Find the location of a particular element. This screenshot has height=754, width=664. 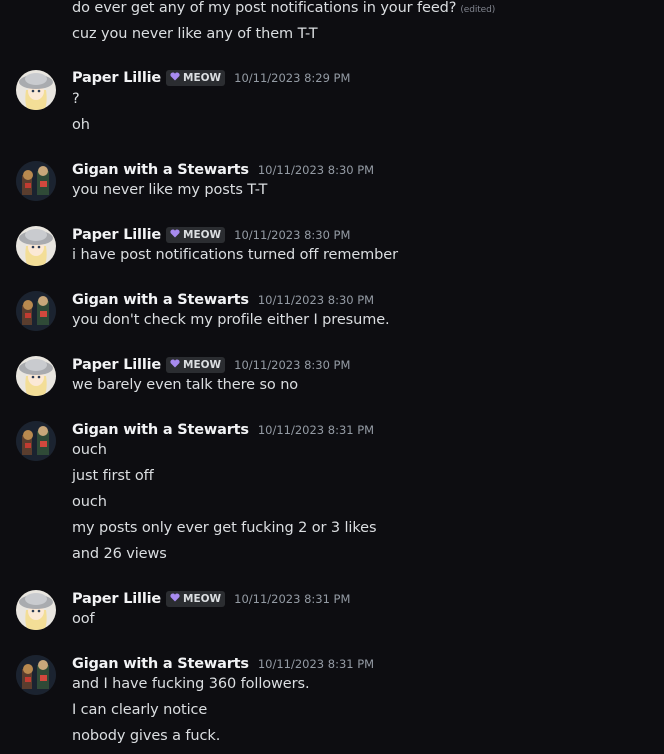

message-line: ? is located at coordinates (76, 99).